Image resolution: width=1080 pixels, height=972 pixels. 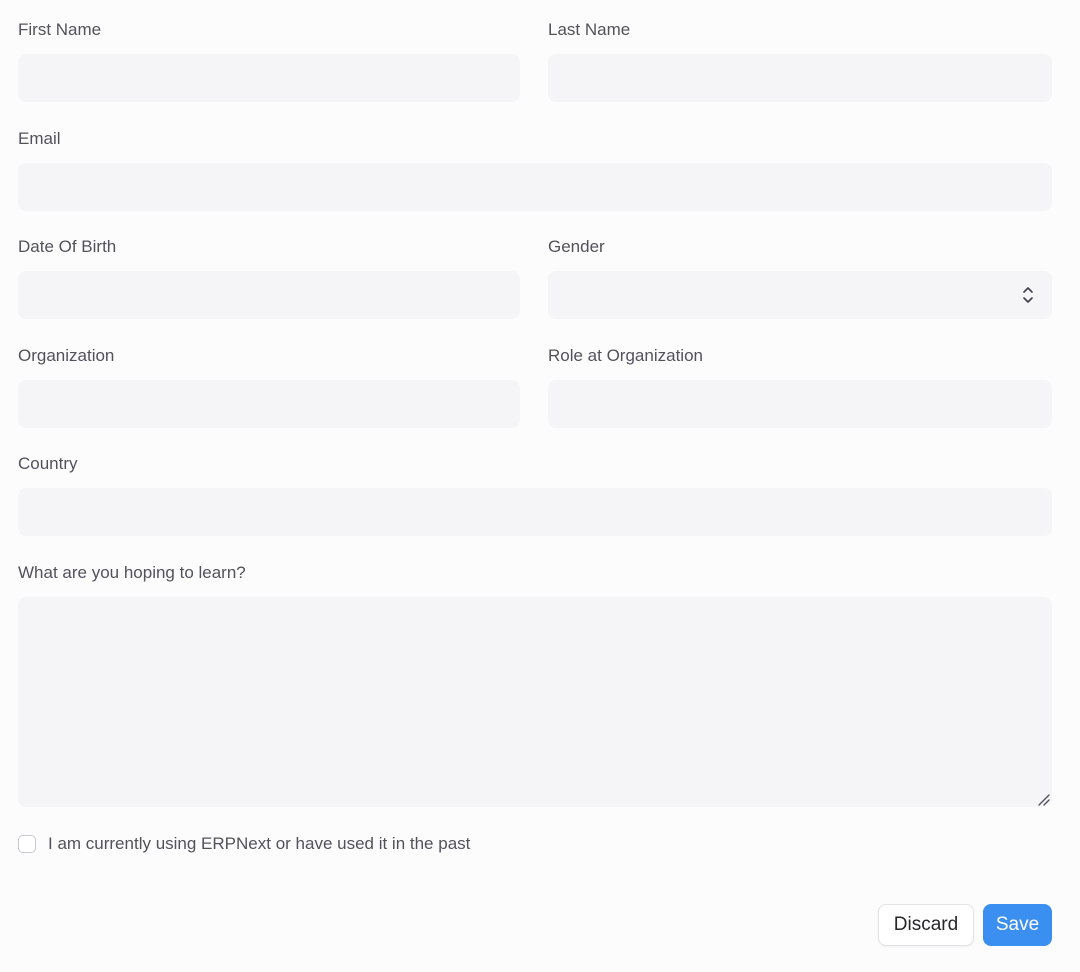 What do you see at coordinates (800, 404) in the screenshot?
I see `role-at-organization-input` at bounding box center [800, 404].